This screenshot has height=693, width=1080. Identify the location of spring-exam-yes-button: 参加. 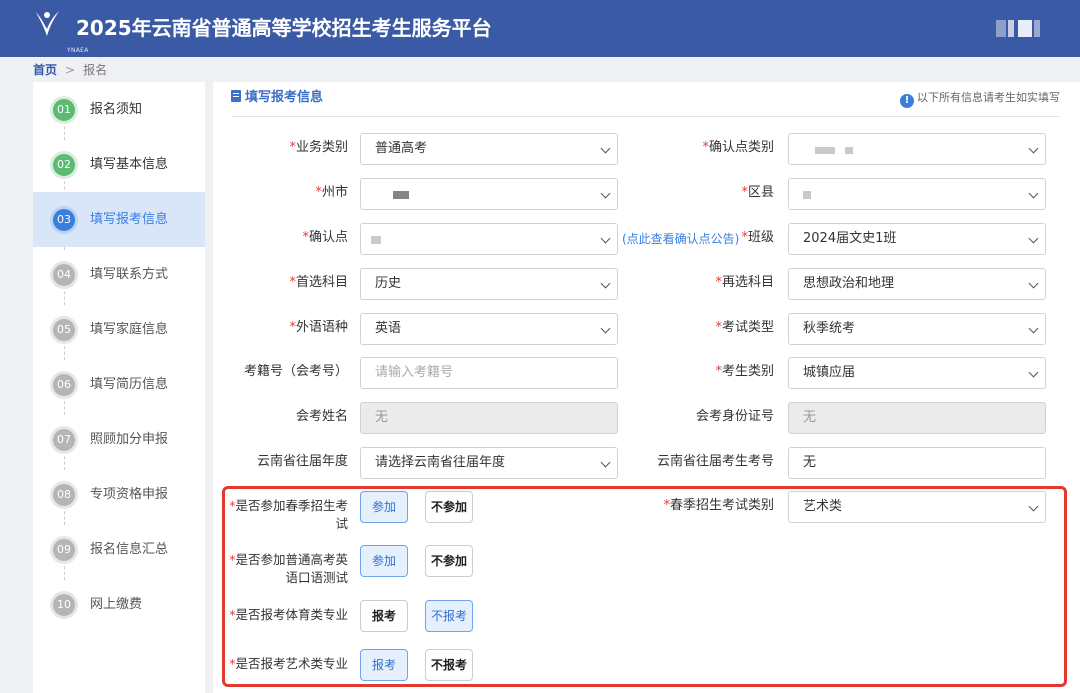
(384, 507).